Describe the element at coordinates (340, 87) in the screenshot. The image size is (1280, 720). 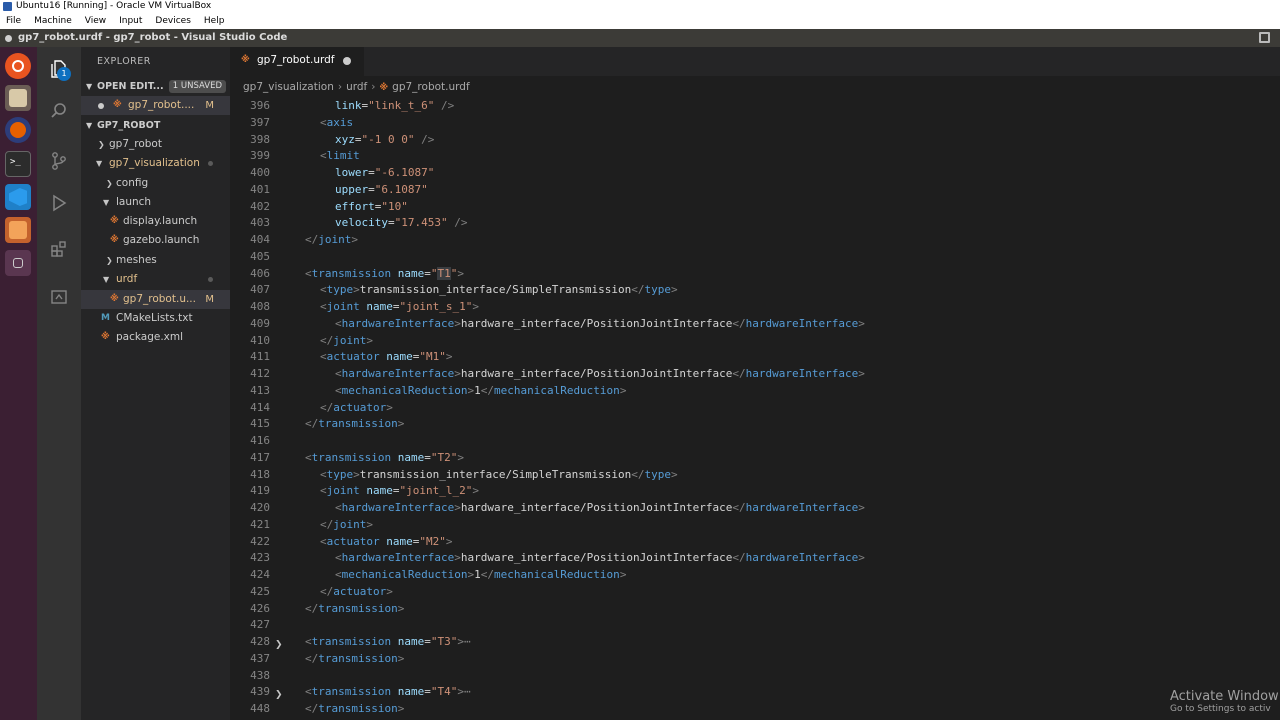
I see `chevron-right-icon: ›` at that location.